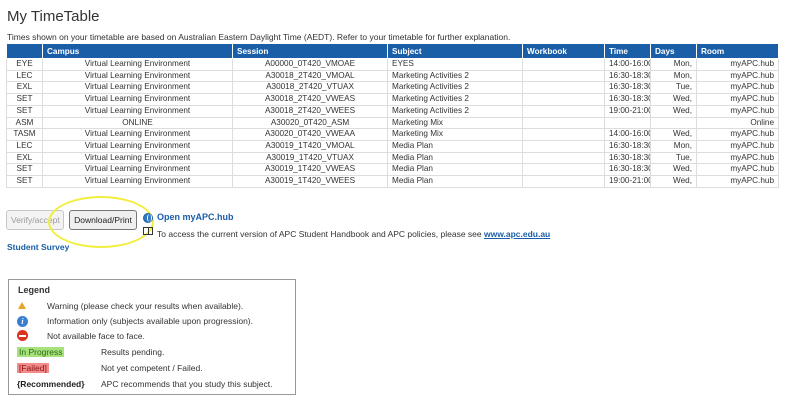  I want to click on apc-website-link: www.apc.edu.au, so click(517, 234).